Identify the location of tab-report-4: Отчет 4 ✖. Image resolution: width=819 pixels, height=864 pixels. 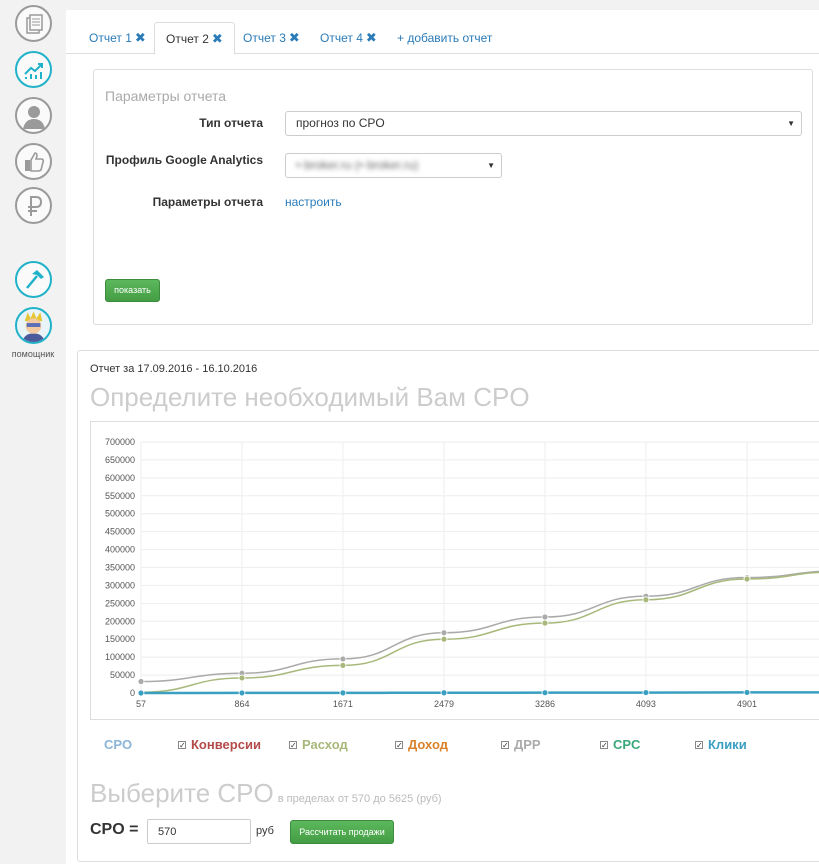
(348, 38).